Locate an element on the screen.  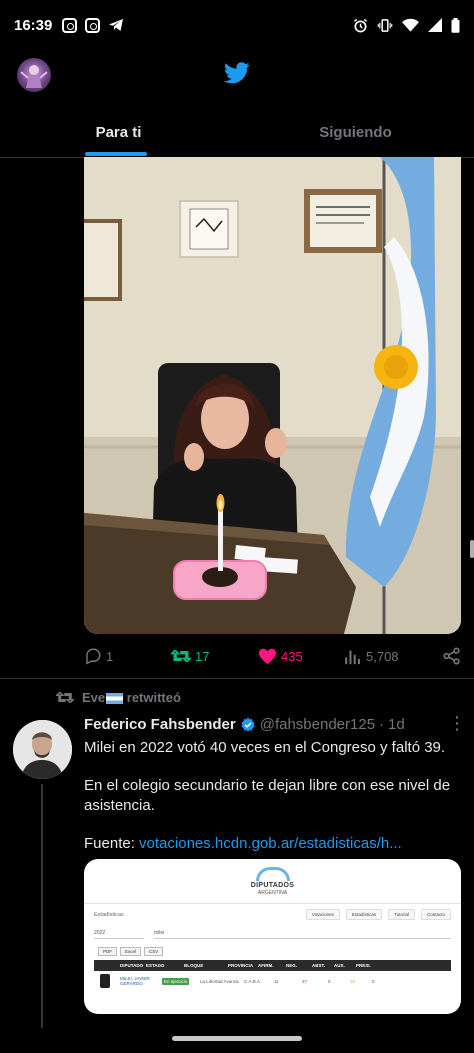
battery-icon is located at coordinates (455, 25).